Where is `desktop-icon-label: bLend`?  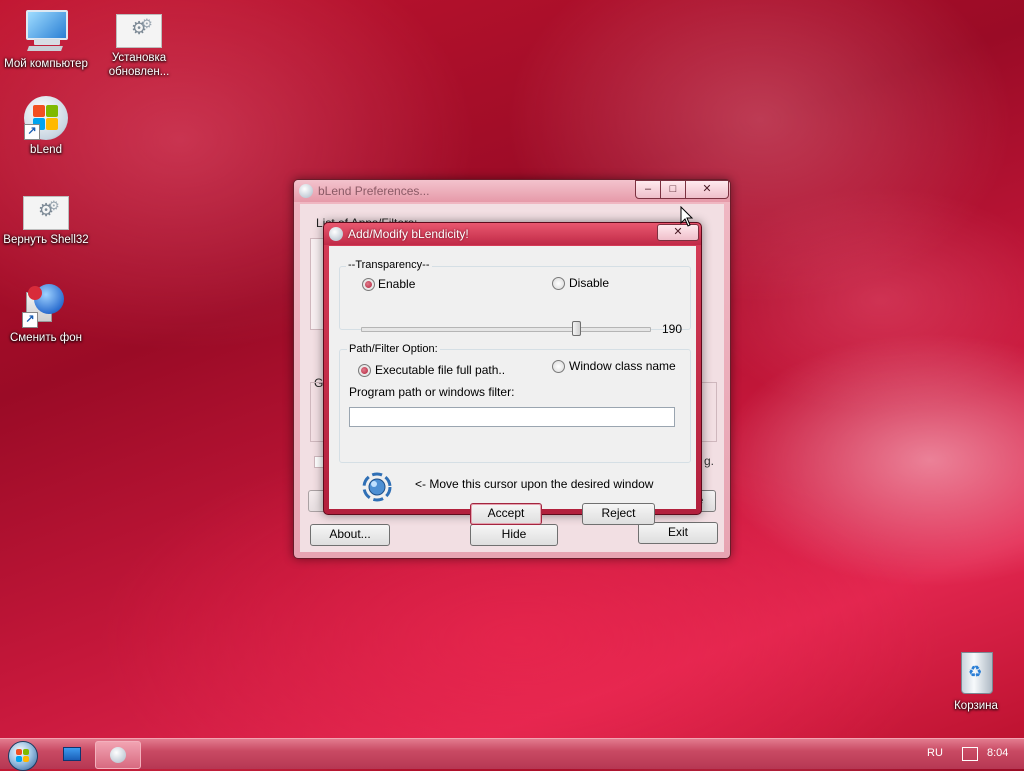 desktop-icon-label: bLend is located at coordinates (46, 150).